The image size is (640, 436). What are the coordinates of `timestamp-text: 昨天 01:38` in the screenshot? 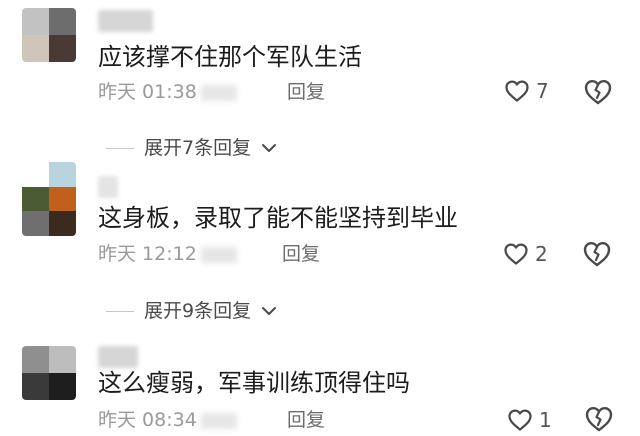 It's located at (147, 92).